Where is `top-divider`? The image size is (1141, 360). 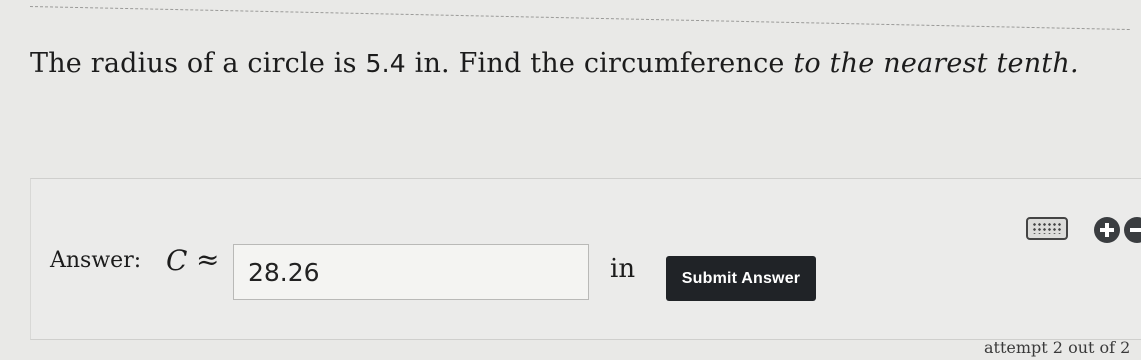 top-divider is located at coordinates (579, 18).